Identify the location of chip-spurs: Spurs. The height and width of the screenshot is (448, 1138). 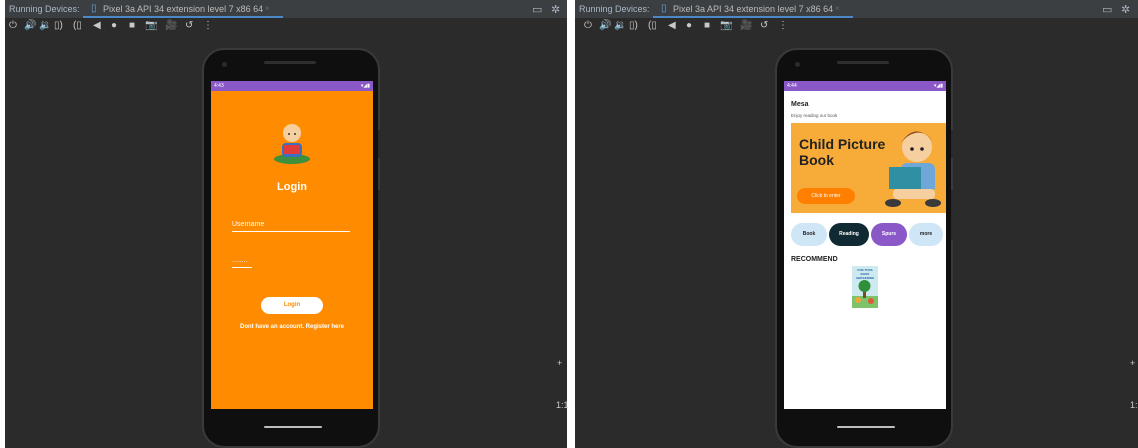
(889, 234).